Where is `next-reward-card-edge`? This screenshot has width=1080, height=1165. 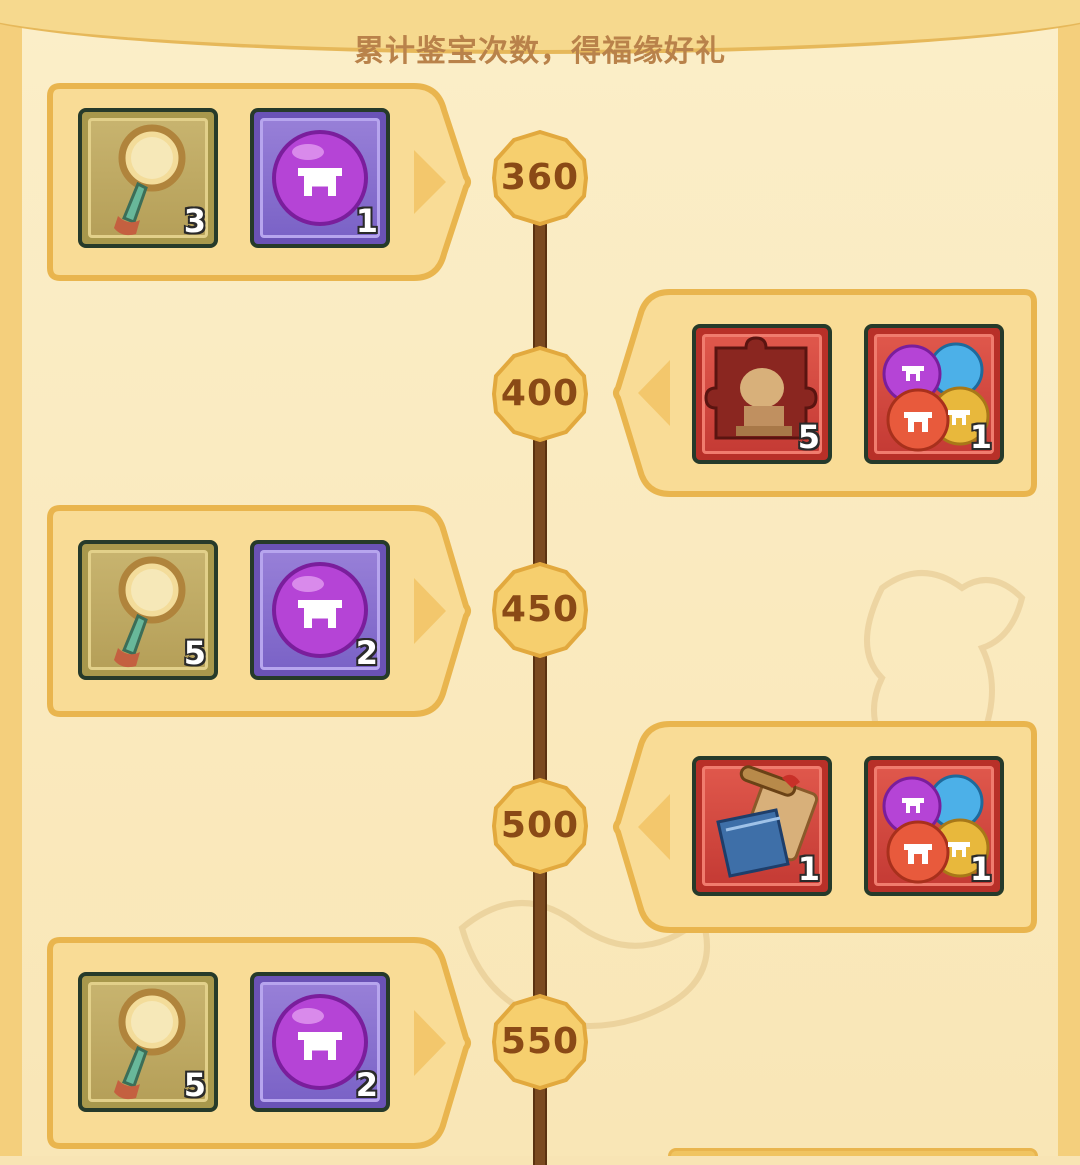
next-reward-card-edge is located at coordinates (853, 1152).